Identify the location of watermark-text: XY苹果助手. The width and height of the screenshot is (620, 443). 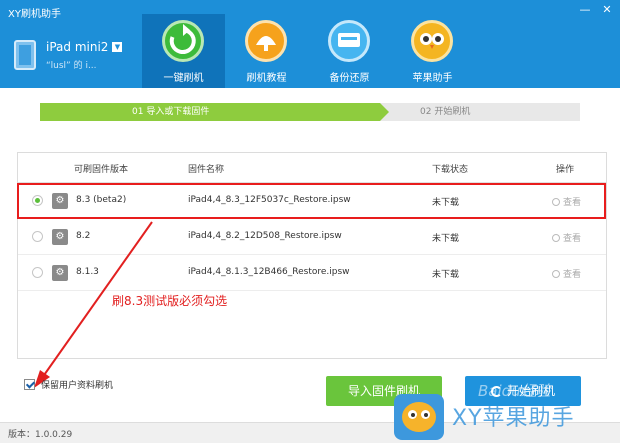
(513, 418).